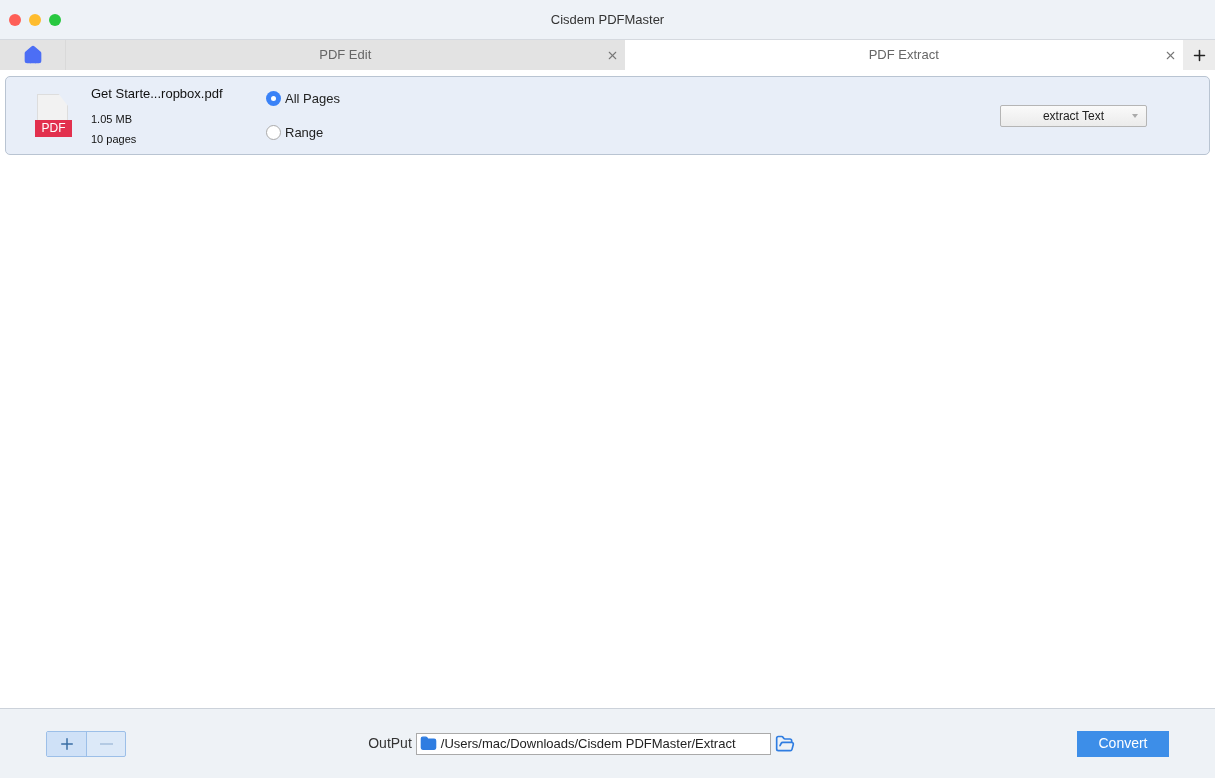 This screenshot has height=778, width=1215. What do you see at coordinates (15, 19) in the screenshot?
I see `close-window-icon` at bounding box center [15, 19].